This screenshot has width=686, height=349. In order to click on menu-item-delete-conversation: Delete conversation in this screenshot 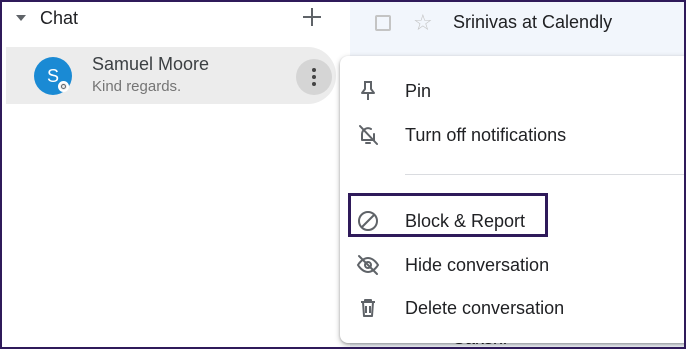, I will do `click(512, 308)`.